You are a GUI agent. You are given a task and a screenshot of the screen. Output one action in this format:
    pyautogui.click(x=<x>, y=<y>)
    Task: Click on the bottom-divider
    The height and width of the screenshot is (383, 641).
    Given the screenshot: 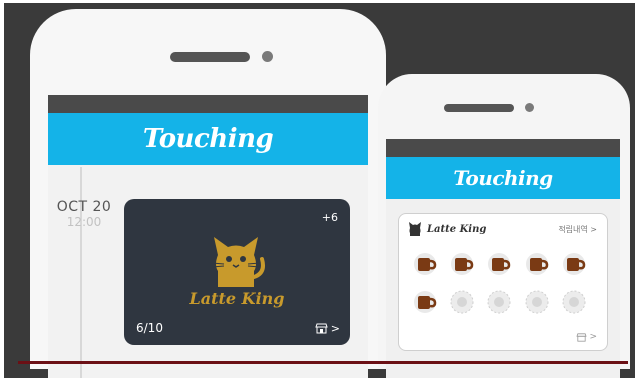 What is the action you would take?
    pyautogui.click(x=323, y=362)
    